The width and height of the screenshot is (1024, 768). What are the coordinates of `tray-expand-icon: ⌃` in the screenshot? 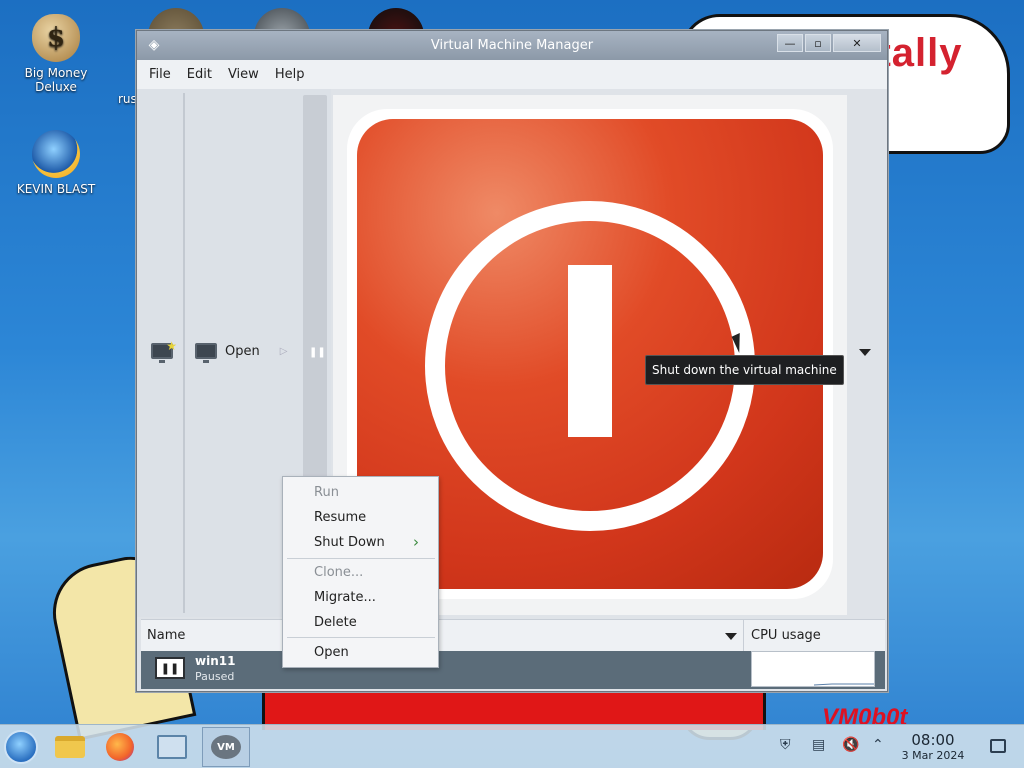 It's located at (878, 745).